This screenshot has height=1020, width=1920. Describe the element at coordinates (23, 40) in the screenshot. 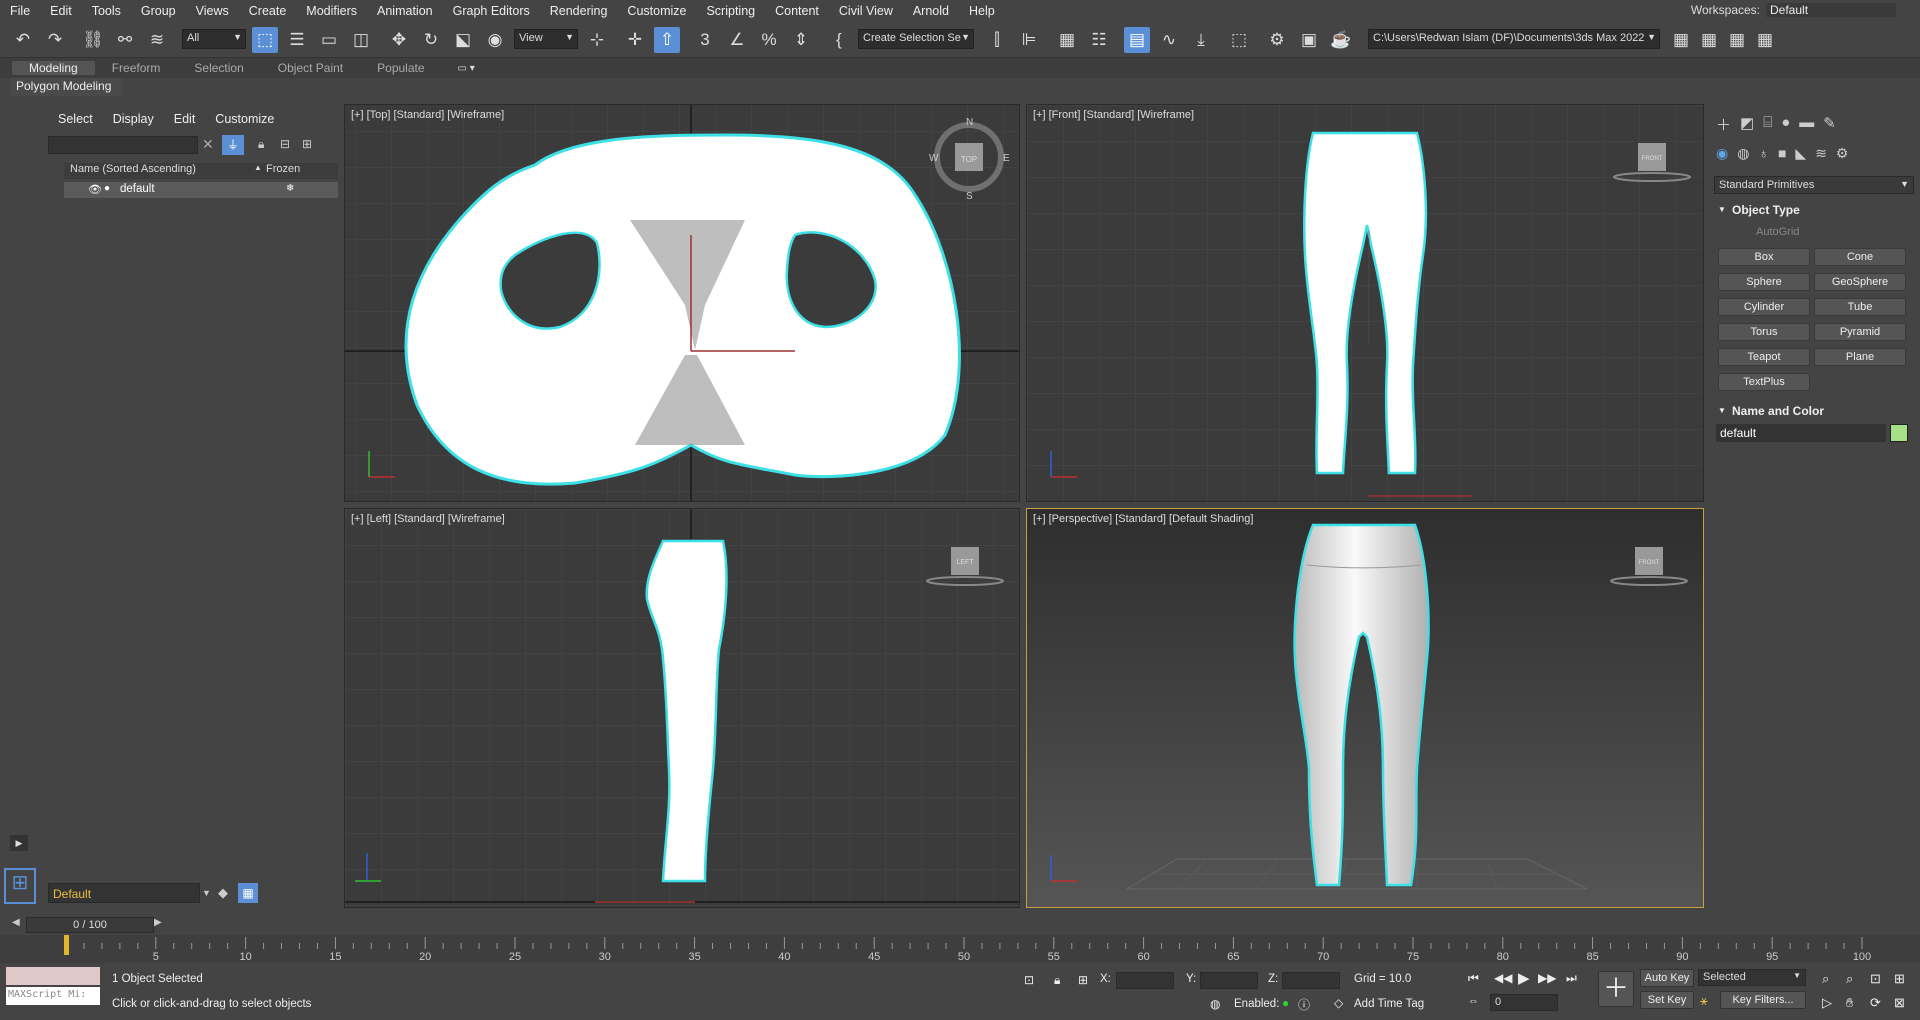

I see `undo-icon: ↶` at that location.